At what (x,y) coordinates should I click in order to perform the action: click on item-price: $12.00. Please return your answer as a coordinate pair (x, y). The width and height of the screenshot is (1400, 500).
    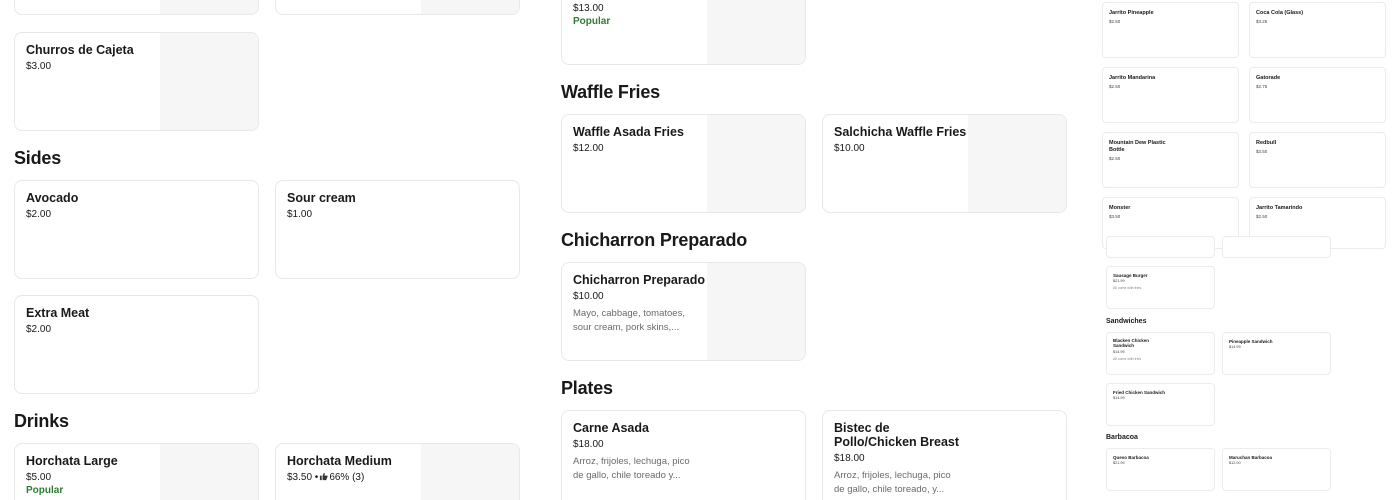
    Looking at the image, I should click on (1235, 463).